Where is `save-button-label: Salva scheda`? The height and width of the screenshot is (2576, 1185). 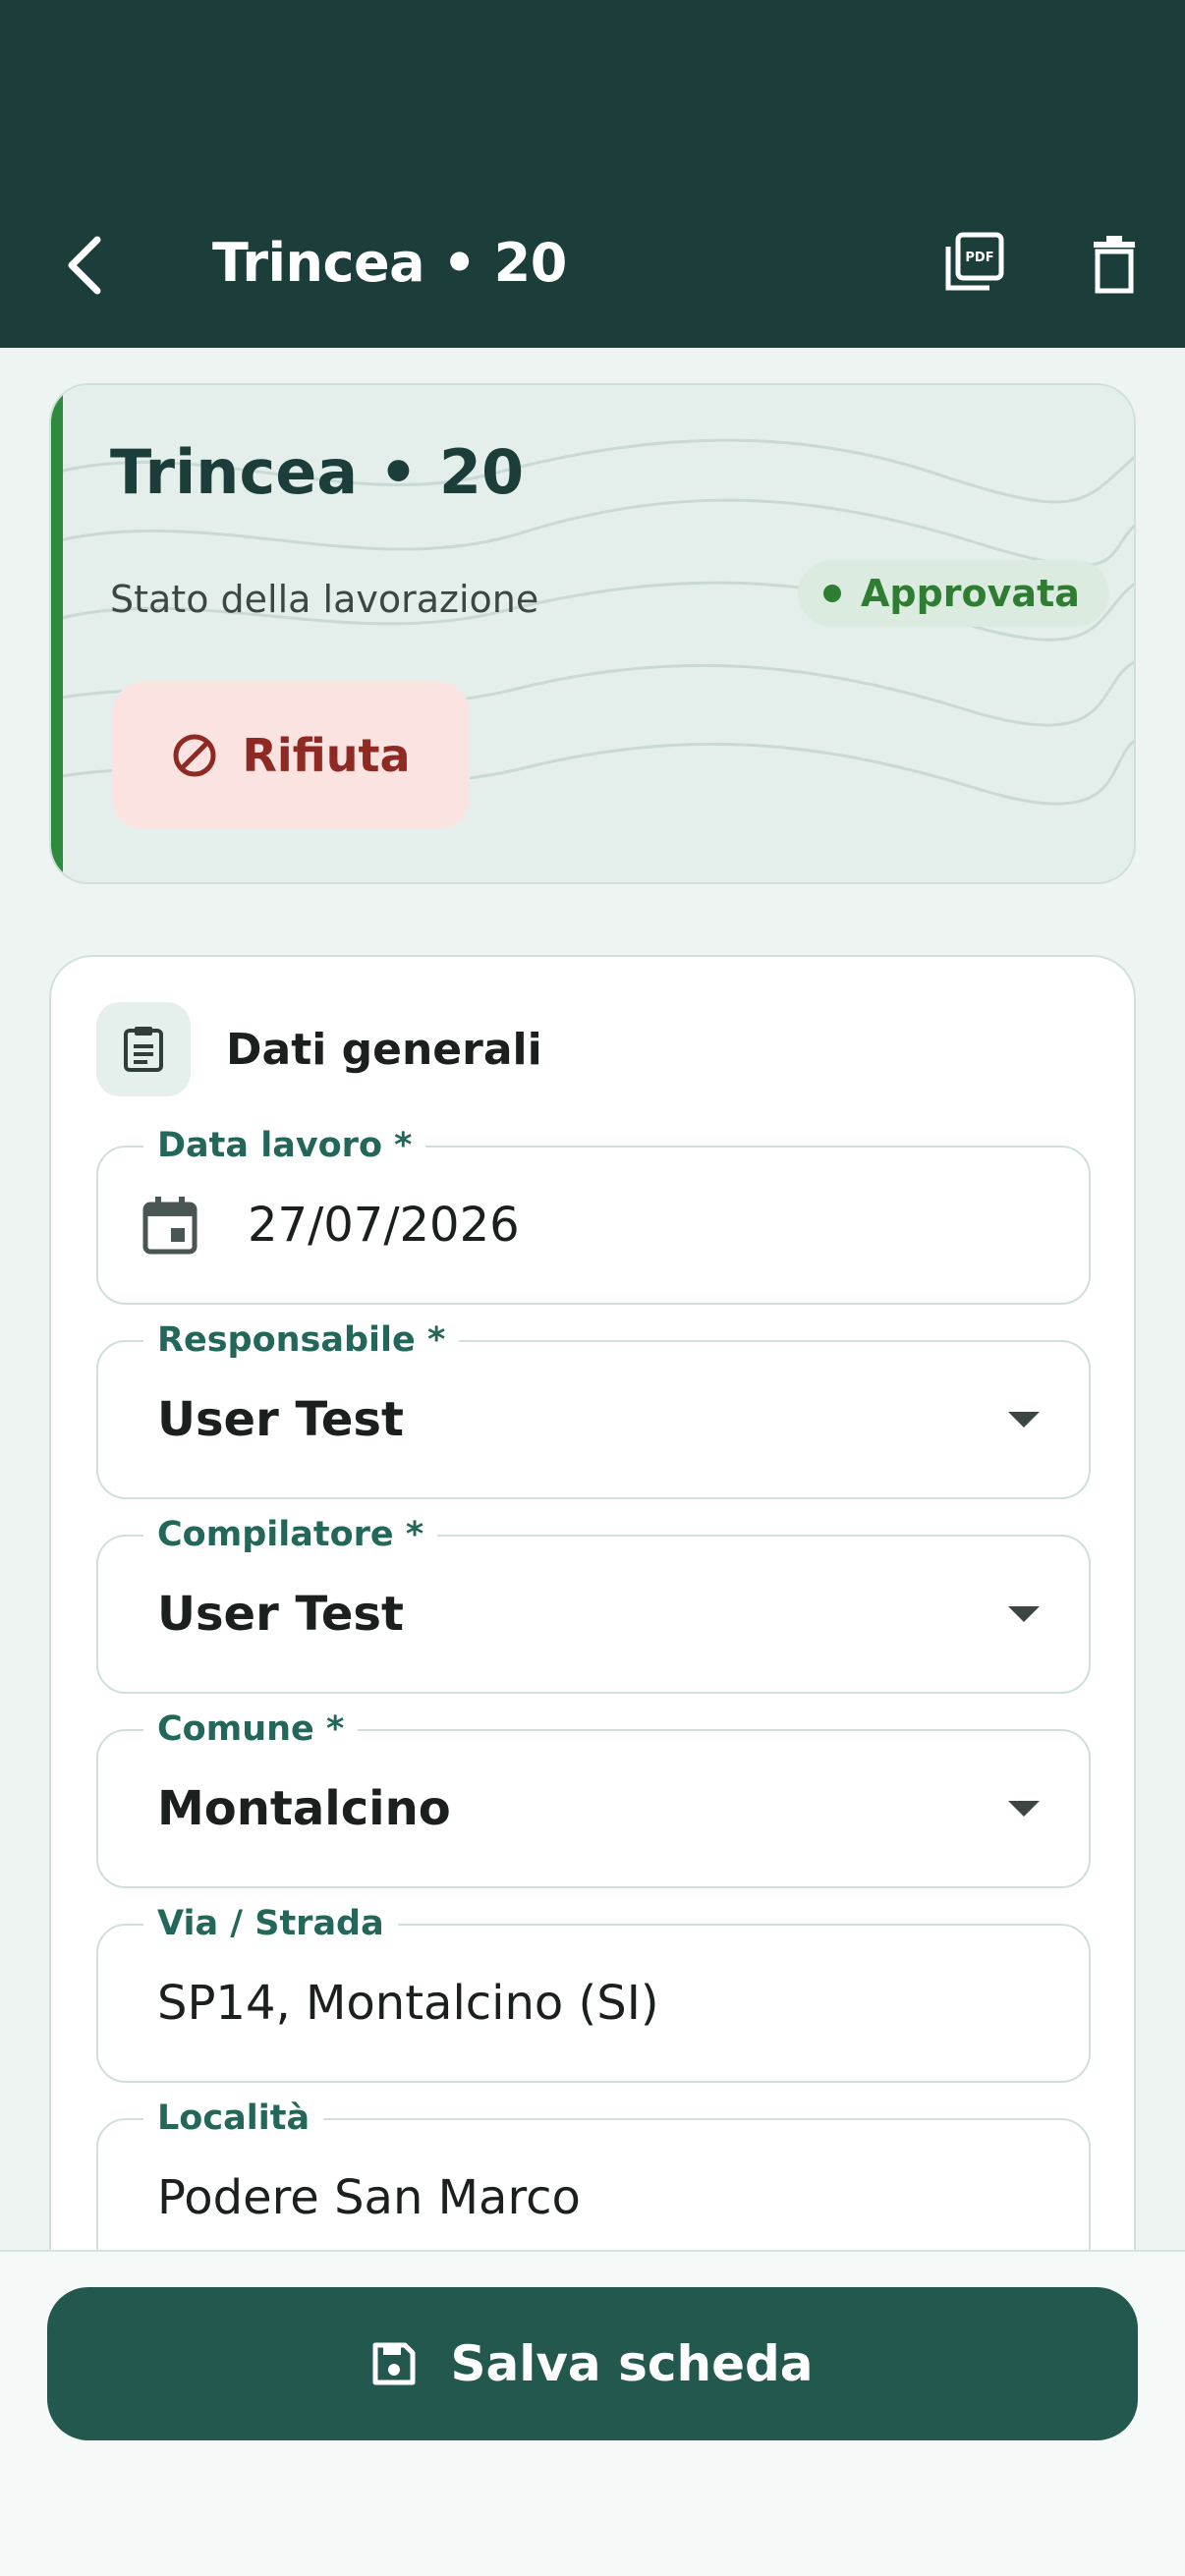
save-button-label: Salva scheda is located at coordinates (632, 2363).